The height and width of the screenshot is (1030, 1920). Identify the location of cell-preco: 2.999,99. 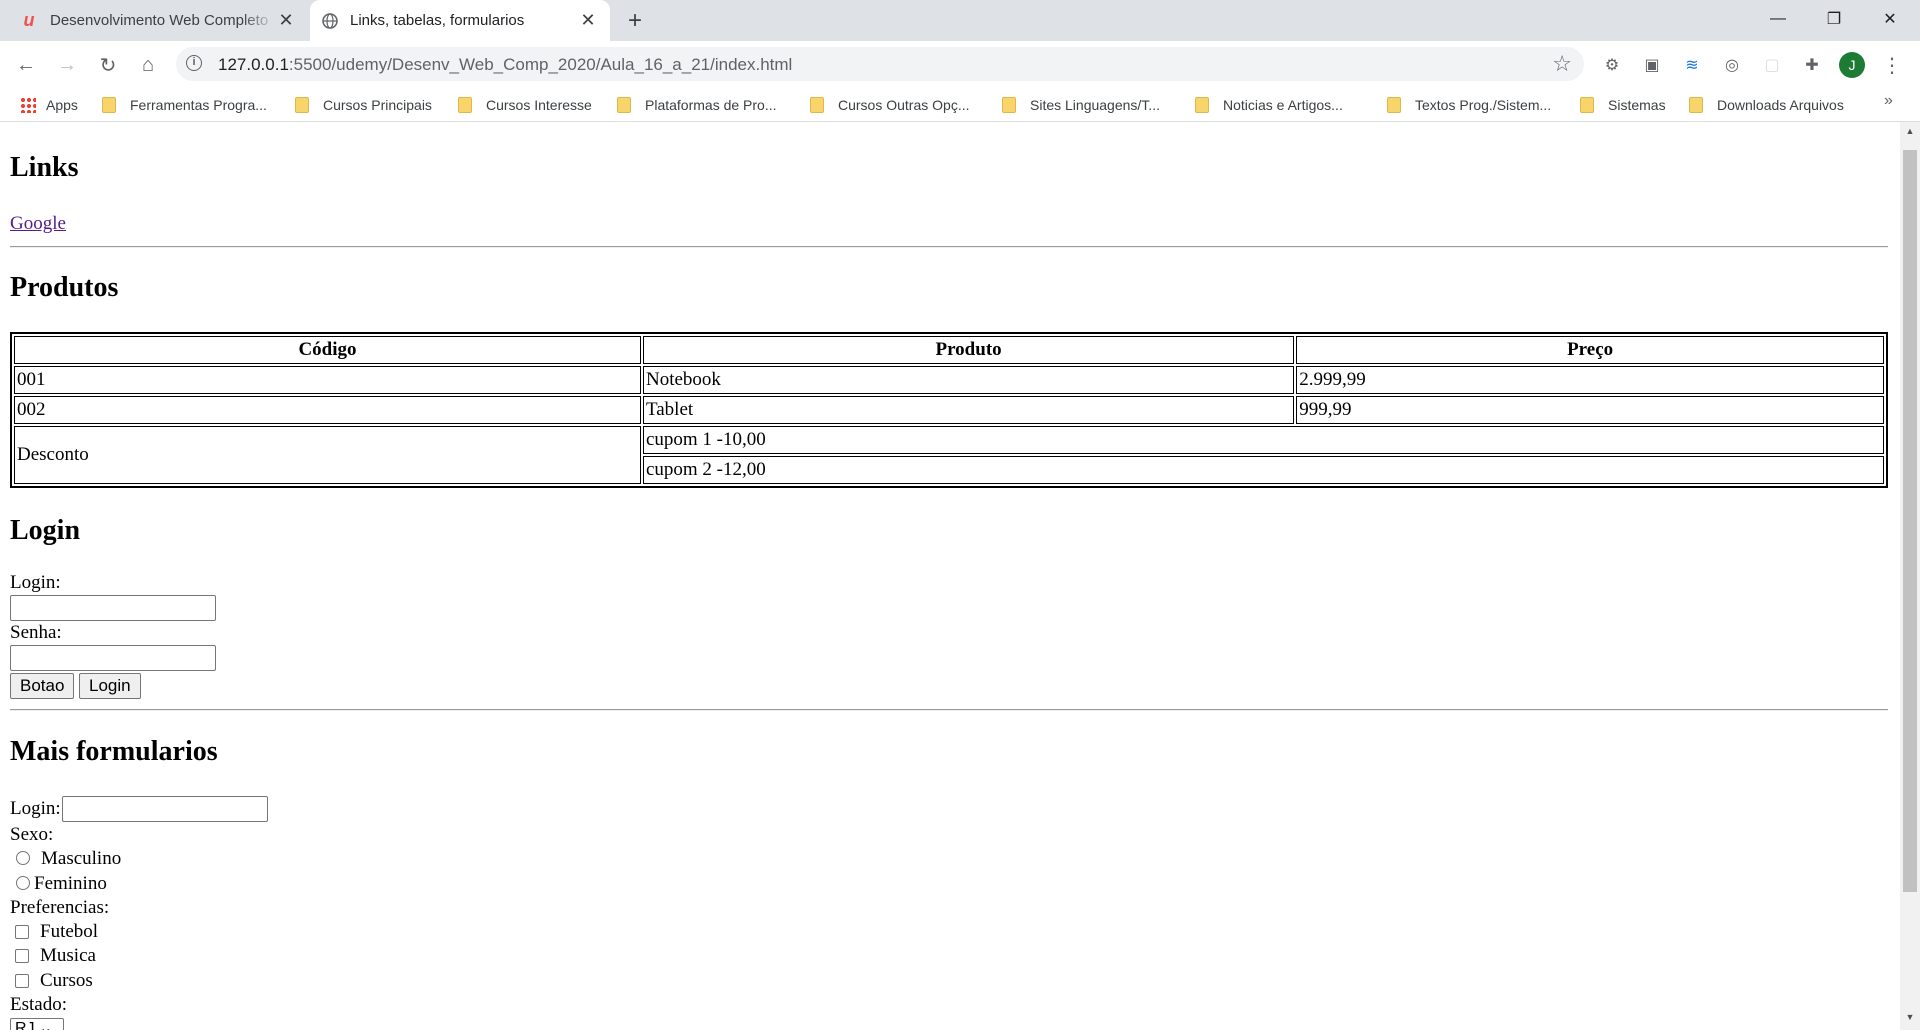
(1590, 380).